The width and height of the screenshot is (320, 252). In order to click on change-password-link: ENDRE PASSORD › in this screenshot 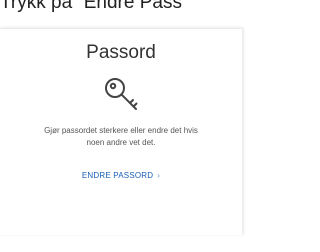, I will do `click(121, 176)`.